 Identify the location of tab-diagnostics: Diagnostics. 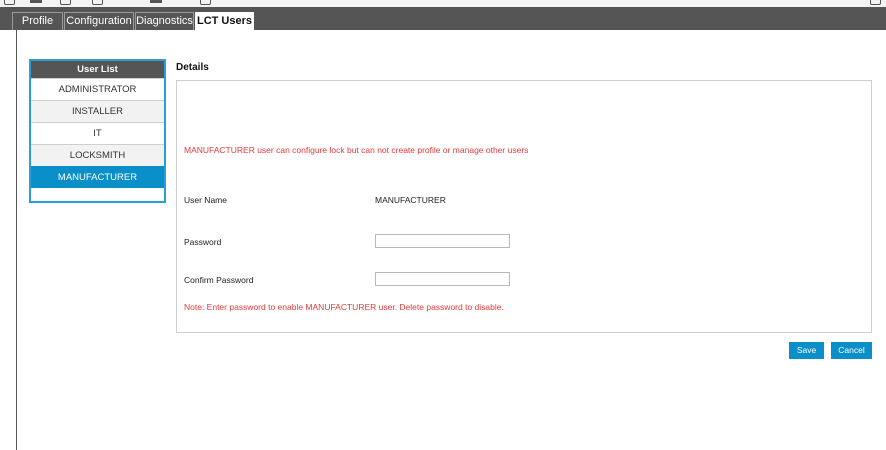
(164, 21).